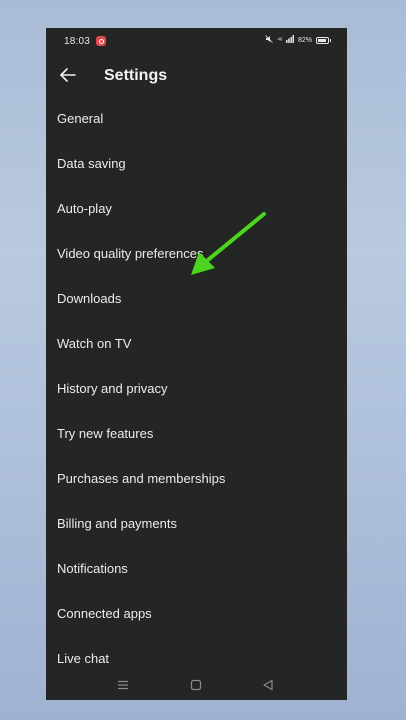  What do you see at coordinates (289, 40) in the screenshot?
I see `signal-icon` at bounding box center [289, 40].